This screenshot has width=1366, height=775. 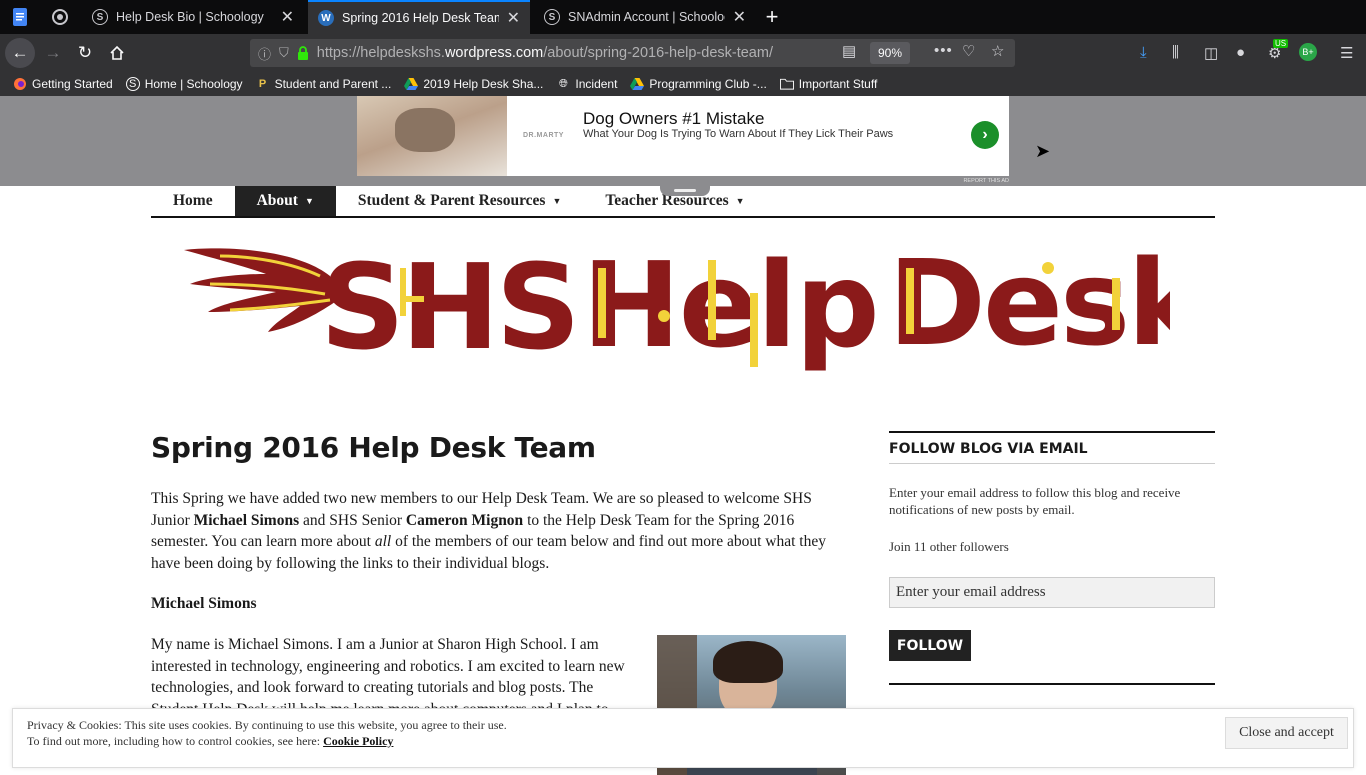 What do you see at coordinates (674, 118) in the screenshot?
I see `ad-title: Dog Owners #1 Mistake` at bounding box center [674, 118].